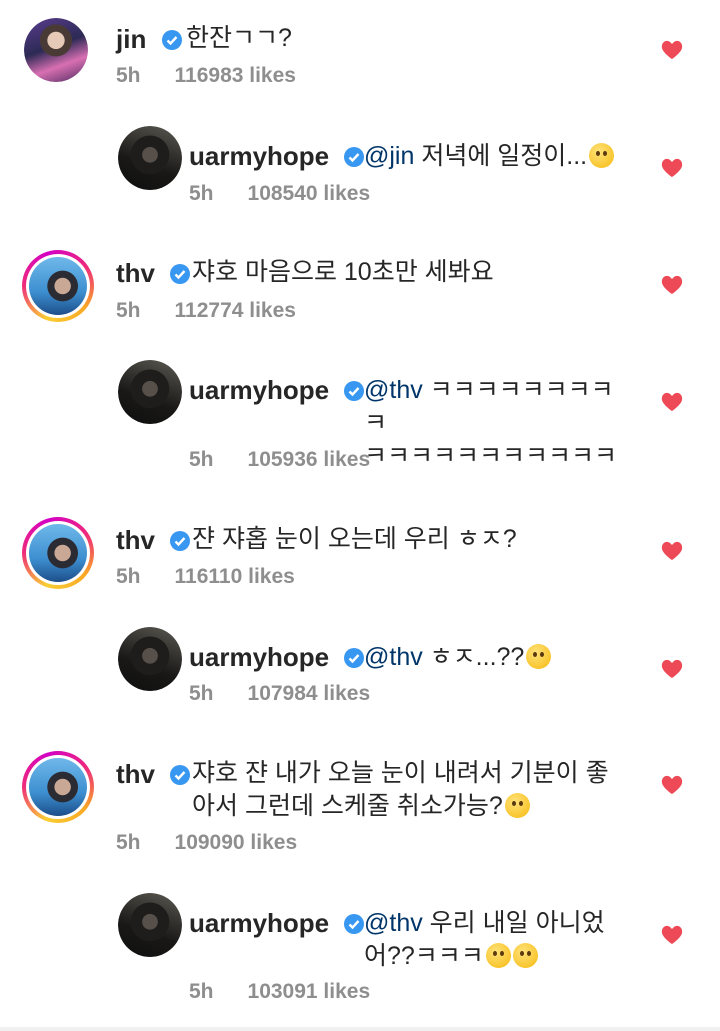 This screenshot has height=1031, width=720. Describe the element at coordinates (602, 155) in the screenshot. I see `grinning-sweat-emoji` at that location.